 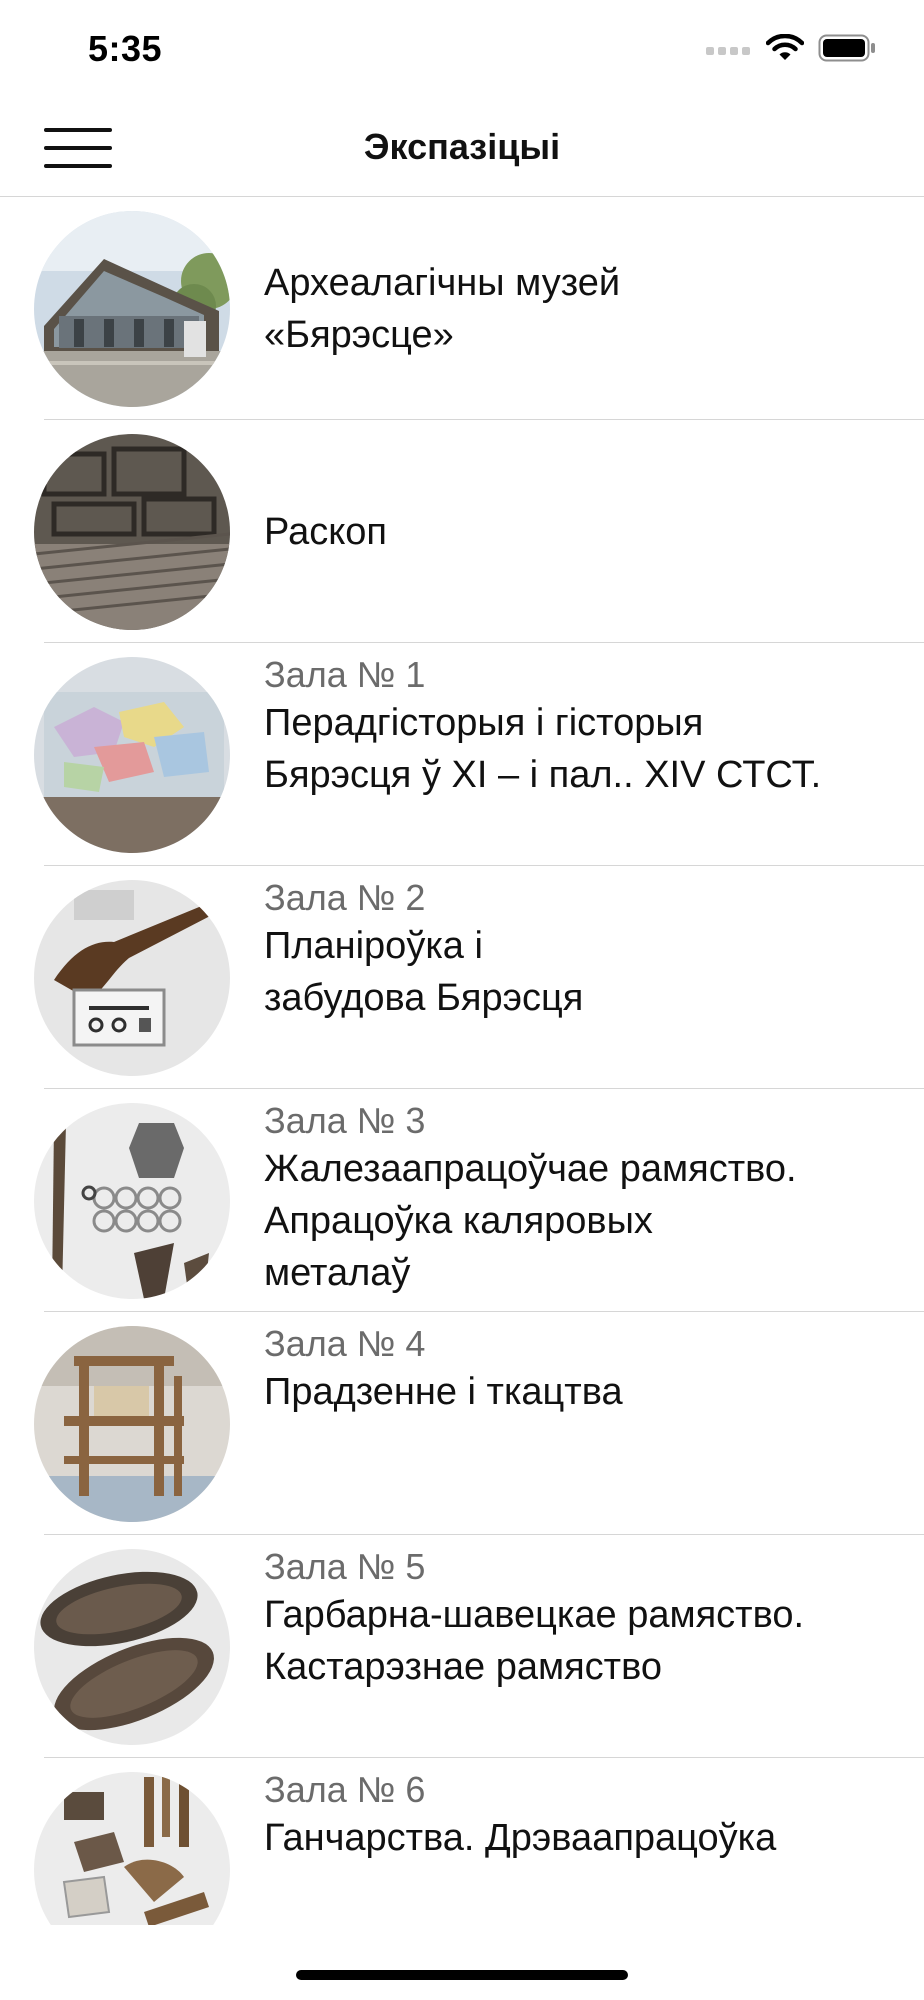 I want to click on list-item-excavation: Раскоп, so click(x=462, y=531).